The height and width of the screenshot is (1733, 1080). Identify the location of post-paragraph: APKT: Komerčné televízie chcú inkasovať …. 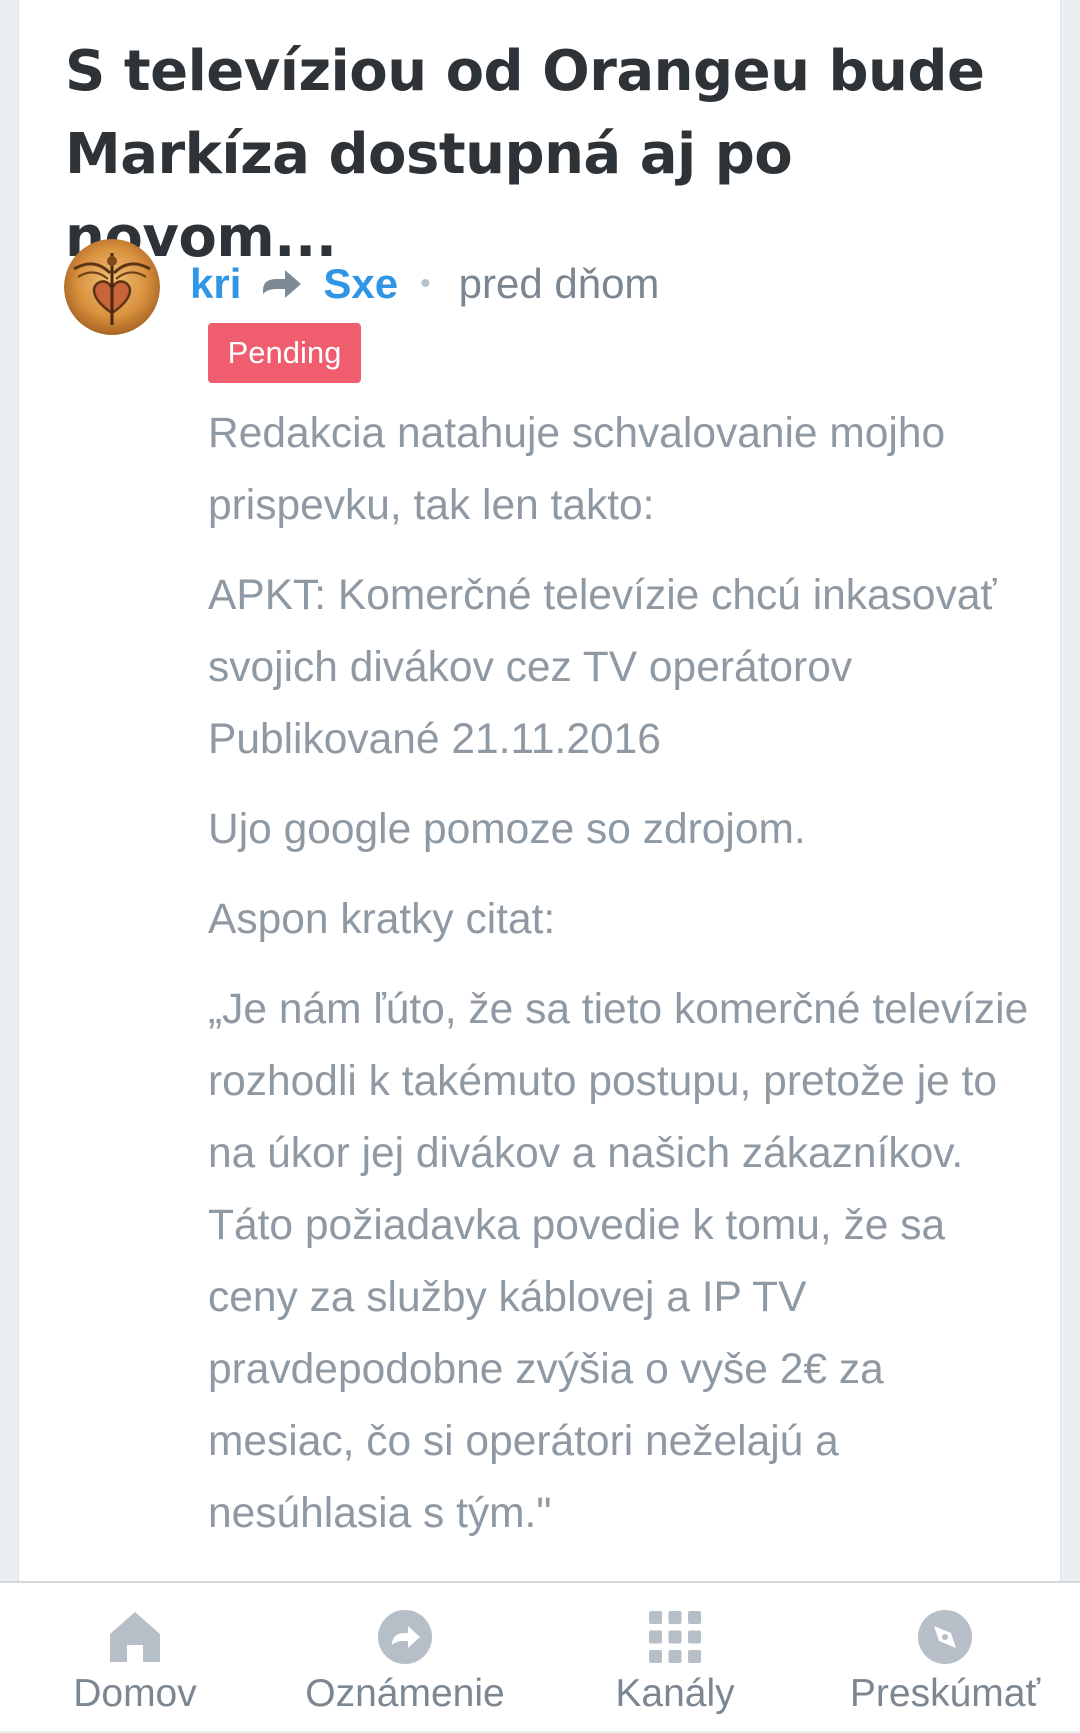
(602, 667).